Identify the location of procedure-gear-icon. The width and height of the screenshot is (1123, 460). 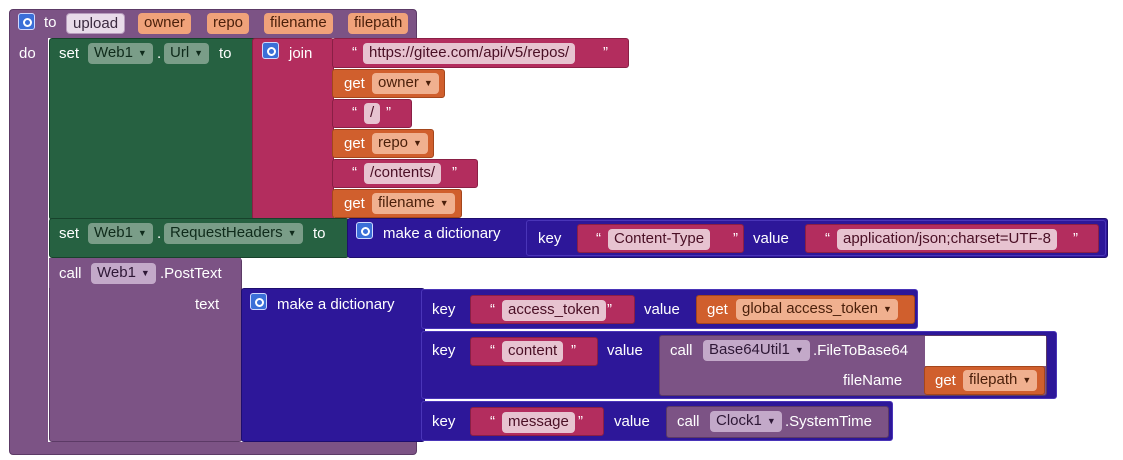
(26, 21).